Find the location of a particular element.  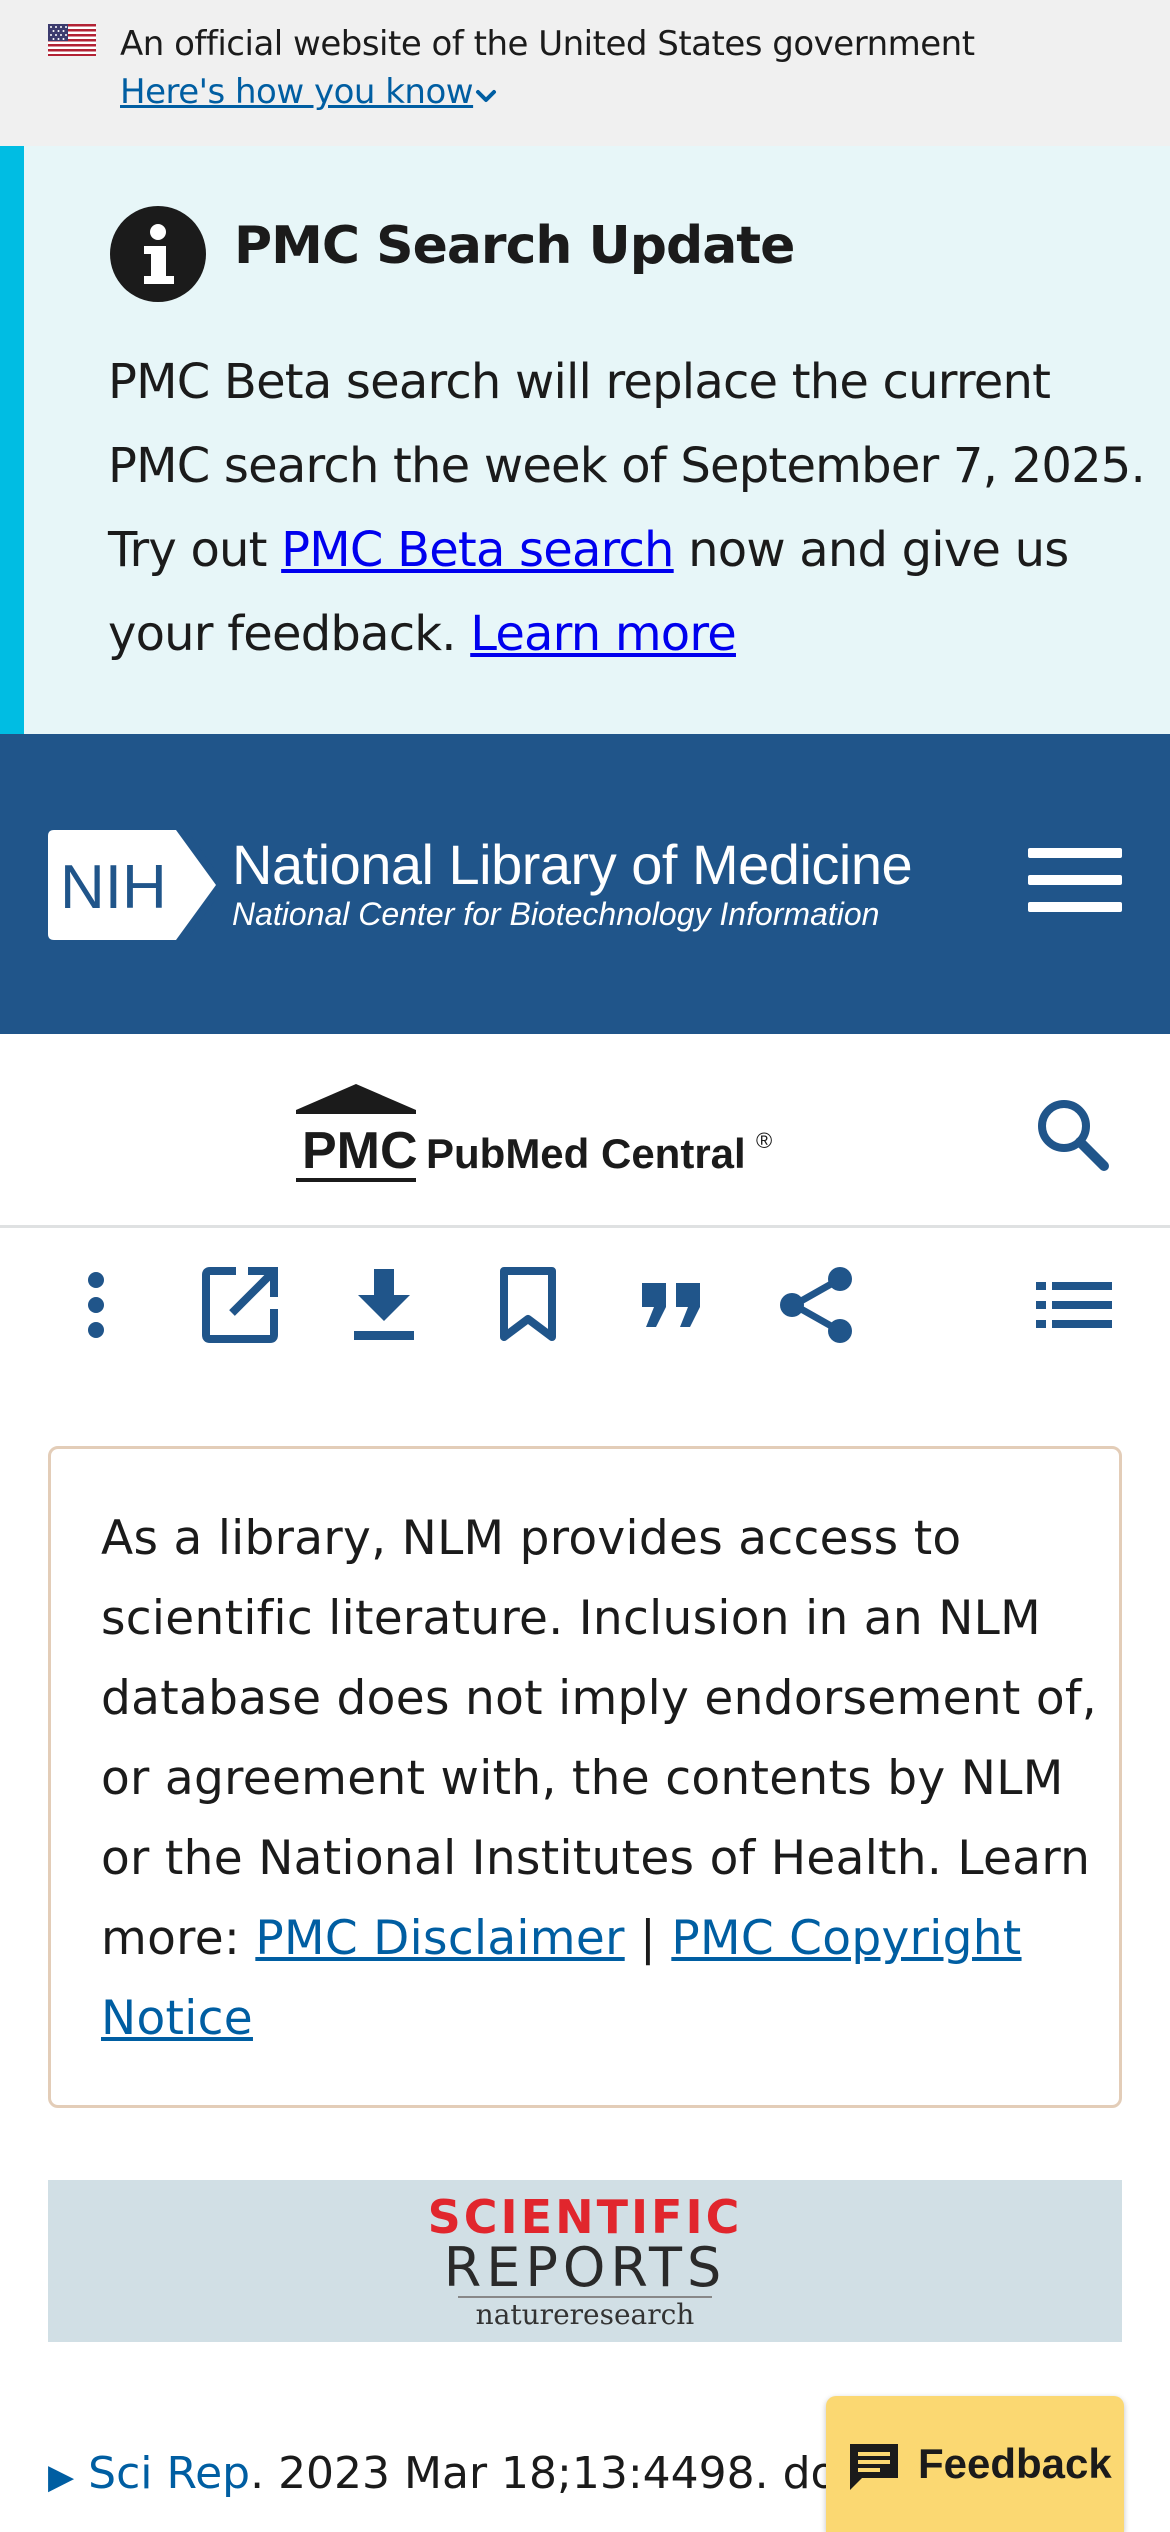

search-icon is located at coordinates (1072, 1134).